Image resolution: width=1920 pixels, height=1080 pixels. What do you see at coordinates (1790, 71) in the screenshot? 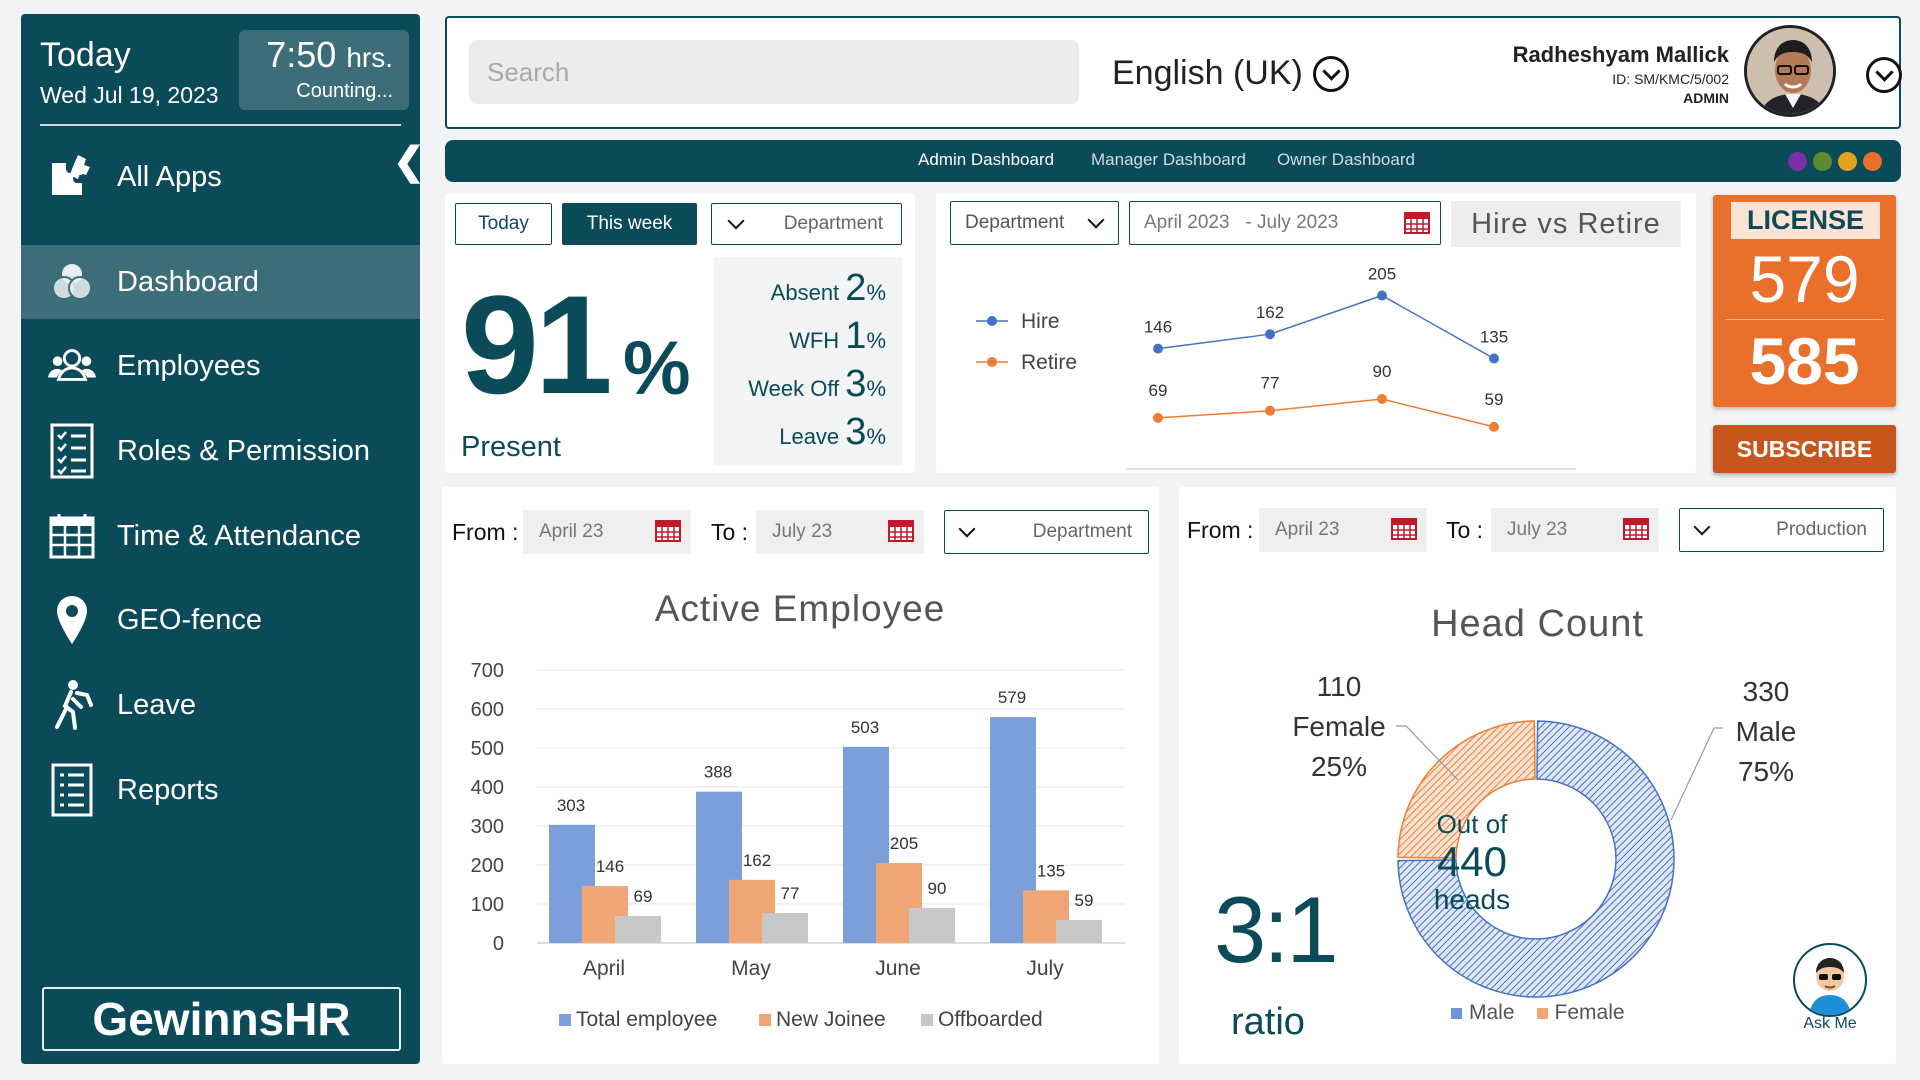
I see `avatar` at bounding box center [1790, 71].